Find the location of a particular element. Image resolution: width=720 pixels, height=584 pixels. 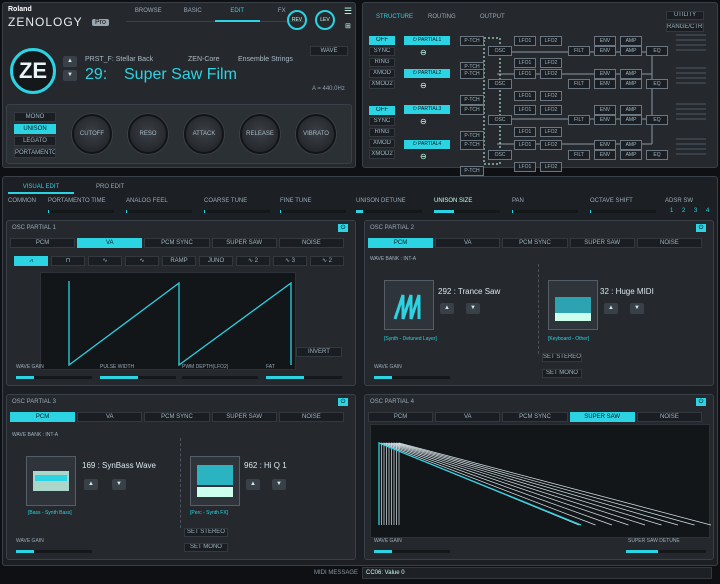

wave-a-down-button: ▼ is located at coordinates (119, 484).